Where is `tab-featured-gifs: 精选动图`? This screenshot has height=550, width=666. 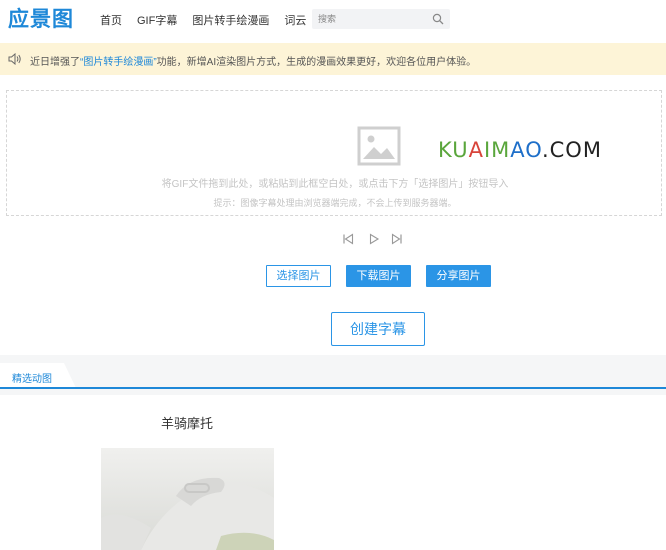 tab-featured-gifs: 精选动图 is located at coordinates (32, 377).